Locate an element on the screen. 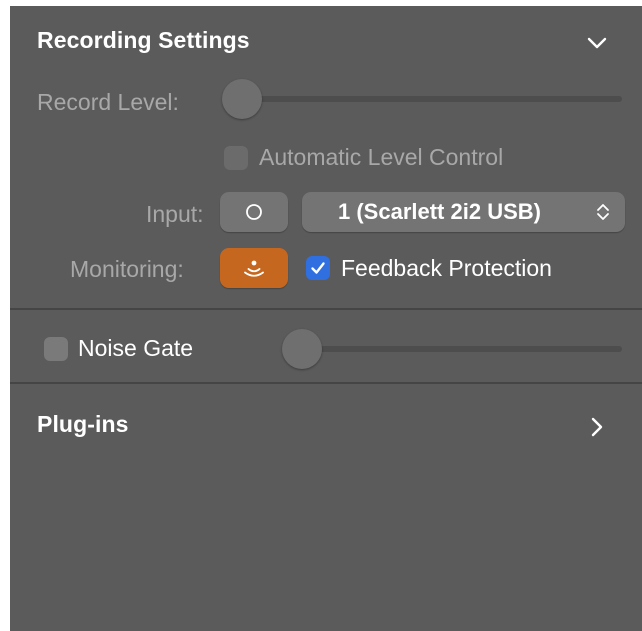 The image size is (642, 631). up-down-chevron-icon is located at coordinates (603, 212).